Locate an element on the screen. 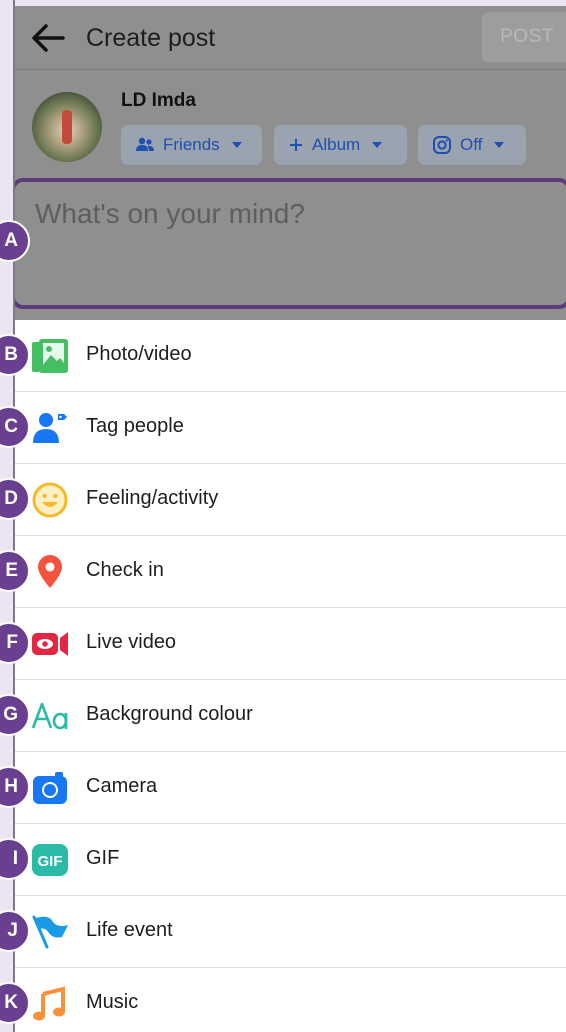  music-note-icon is located at coordinates (49, 1003).